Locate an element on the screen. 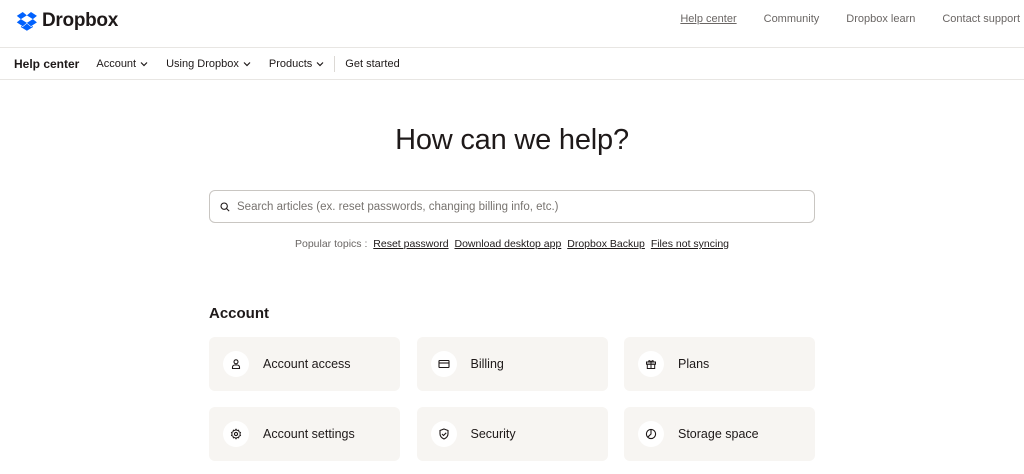 The width and height of the screenshot is (1024, 474). card-security: Security is located at coordinates (512, 434).